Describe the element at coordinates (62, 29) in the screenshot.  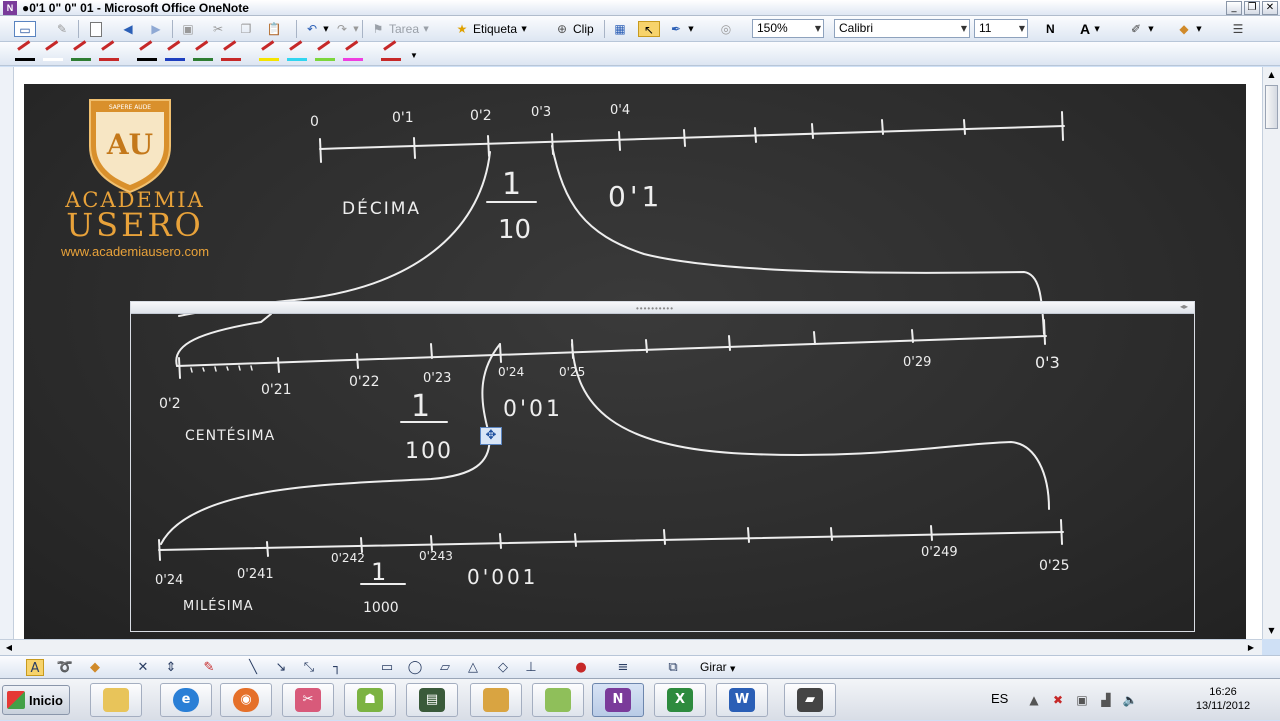
I see `pen-mode-button: ✎` at that location.